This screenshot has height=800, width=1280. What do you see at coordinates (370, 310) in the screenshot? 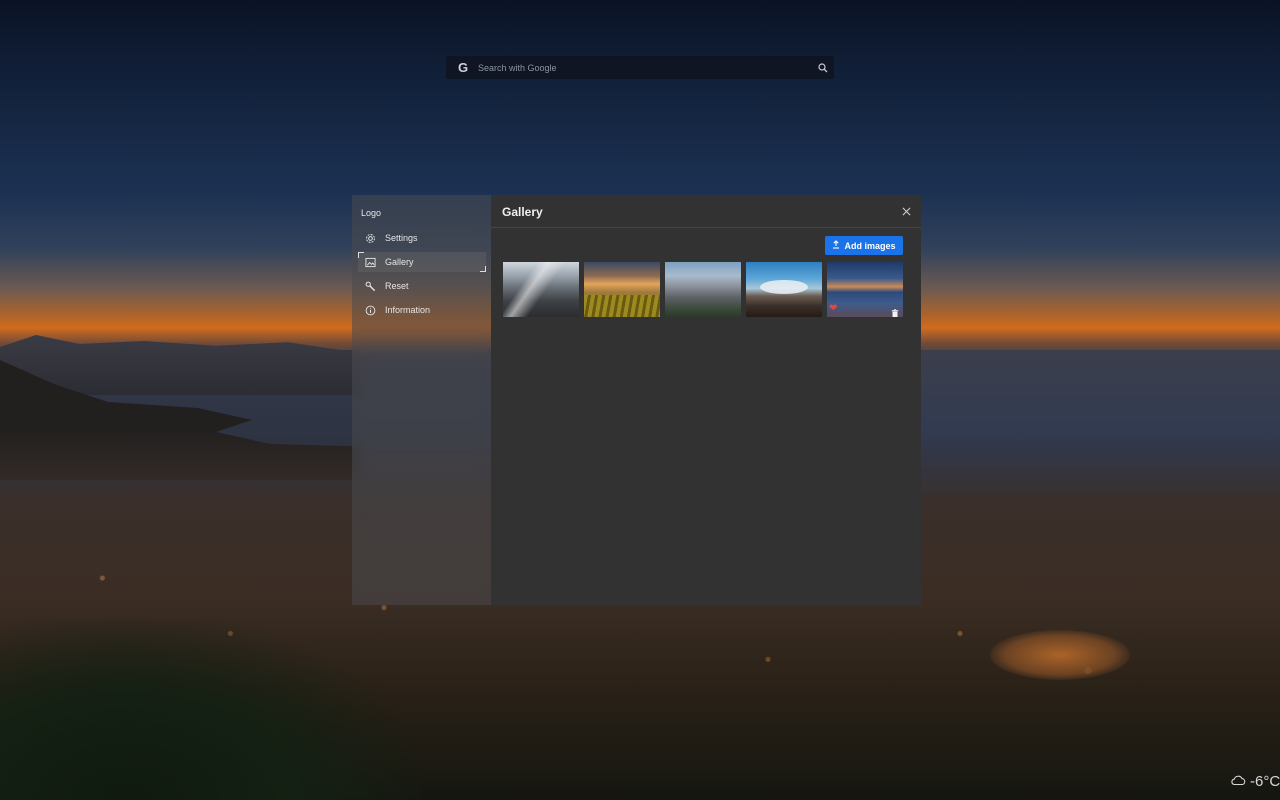
I see `info-icon` at bounding box center [370, 310].